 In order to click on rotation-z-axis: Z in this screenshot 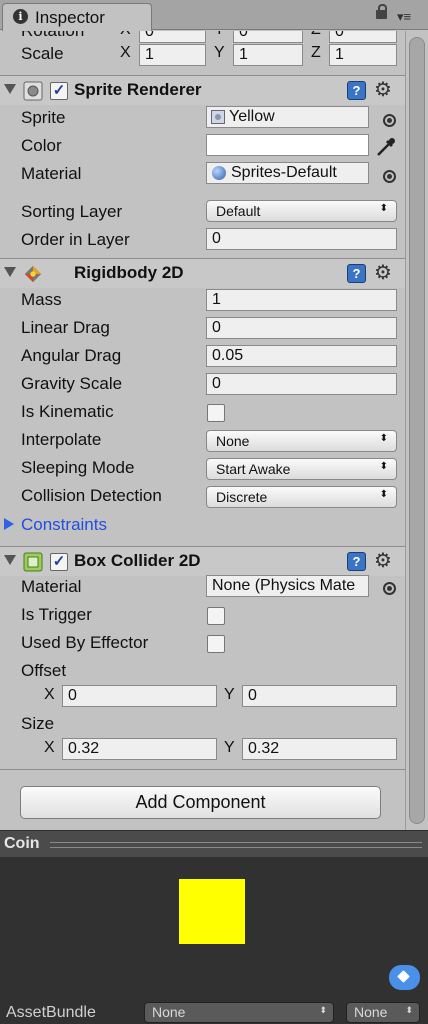, I will do `click(316, 35)`.